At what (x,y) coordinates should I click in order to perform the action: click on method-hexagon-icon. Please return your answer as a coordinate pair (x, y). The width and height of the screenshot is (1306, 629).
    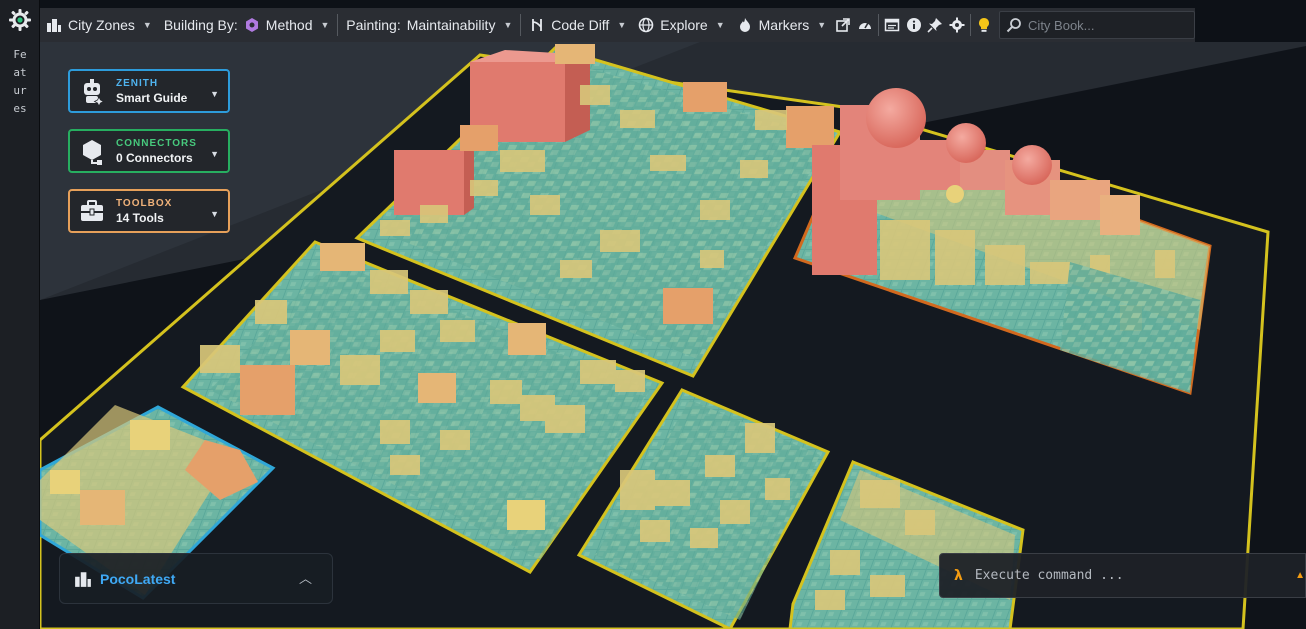
    Looking at the image, I should click on (251, 25).